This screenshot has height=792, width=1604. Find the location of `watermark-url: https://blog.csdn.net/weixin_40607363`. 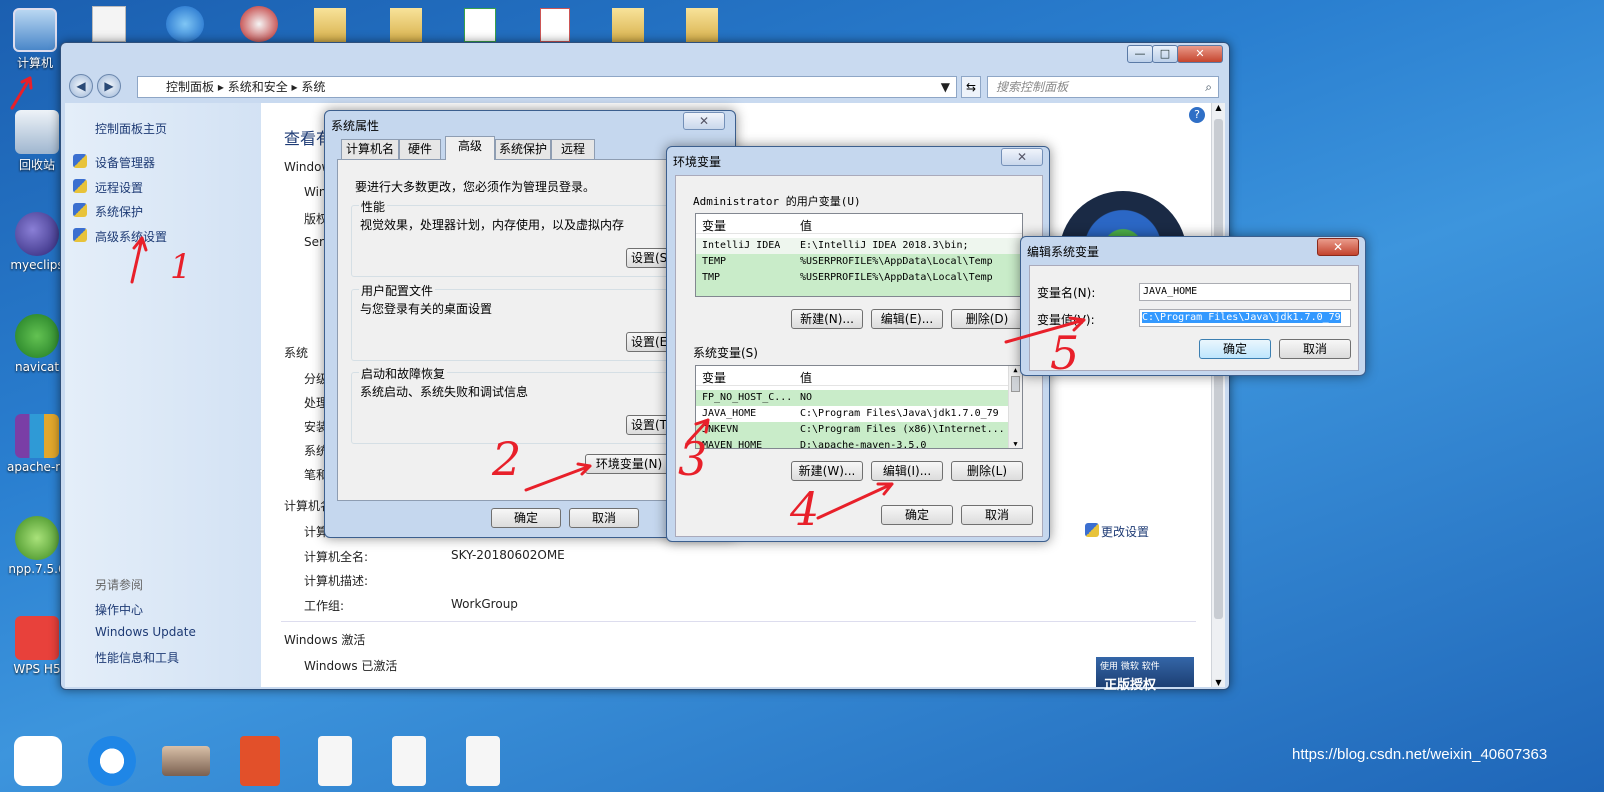

watermark-url: https://blog.csdn.net/weixin_40607363 is located at coordinates (1420, 754).